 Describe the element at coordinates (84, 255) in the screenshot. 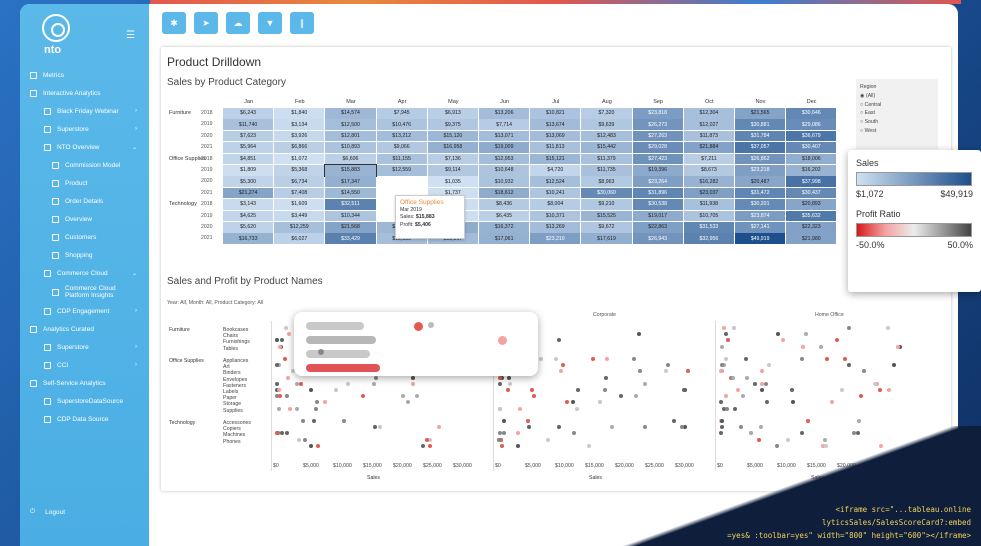

I see `sidebar-item: Shopping` at that location.